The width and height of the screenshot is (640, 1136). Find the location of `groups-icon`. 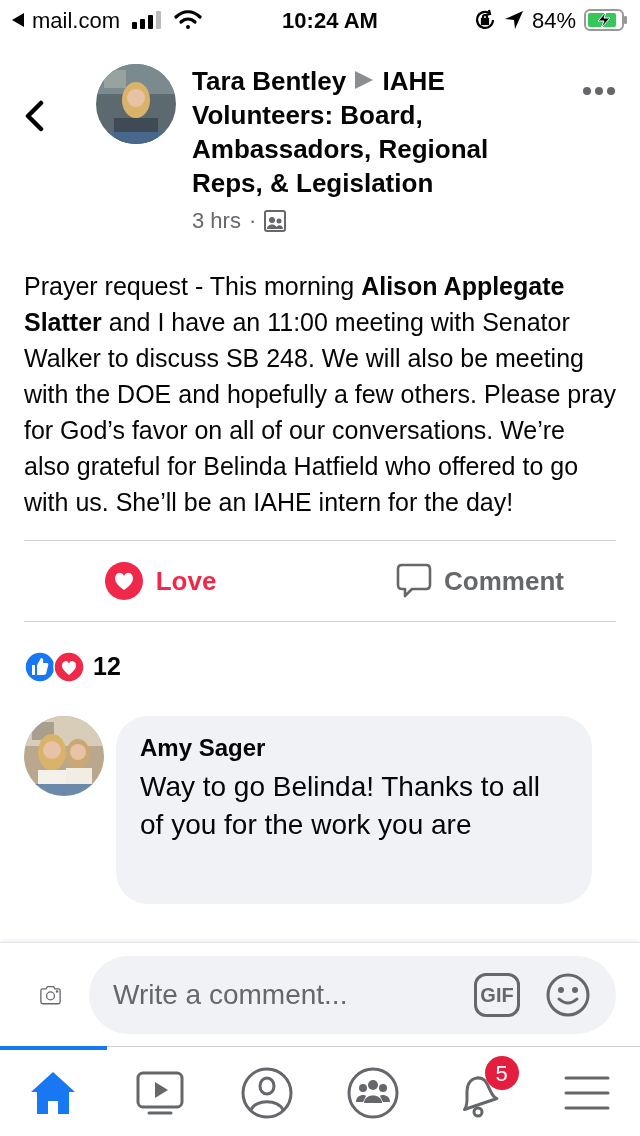

groups-icon is located at coordinates (373, 1093).